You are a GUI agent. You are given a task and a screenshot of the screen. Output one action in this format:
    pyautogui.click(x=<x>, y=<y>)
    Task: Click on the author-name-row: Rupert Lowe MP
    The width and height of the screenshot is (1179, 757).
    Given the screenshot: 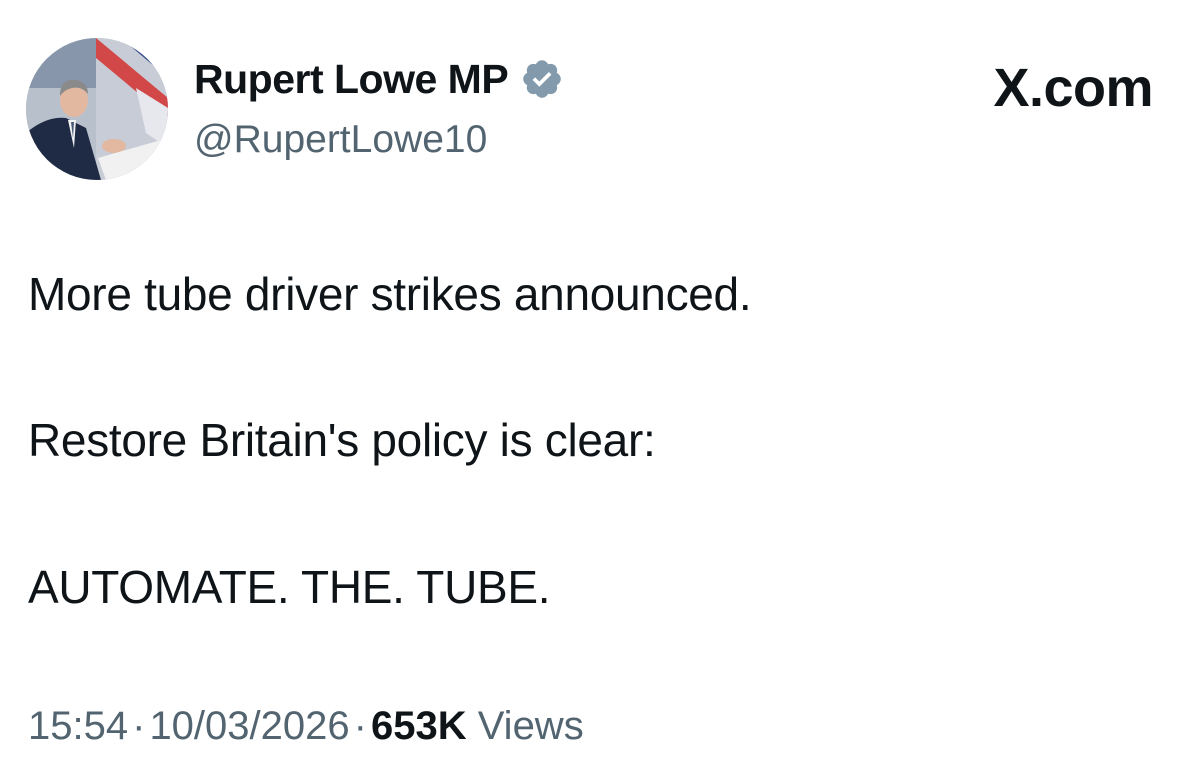 What is the action you would take?
    pyautogui.click(x=379, y=79)
    